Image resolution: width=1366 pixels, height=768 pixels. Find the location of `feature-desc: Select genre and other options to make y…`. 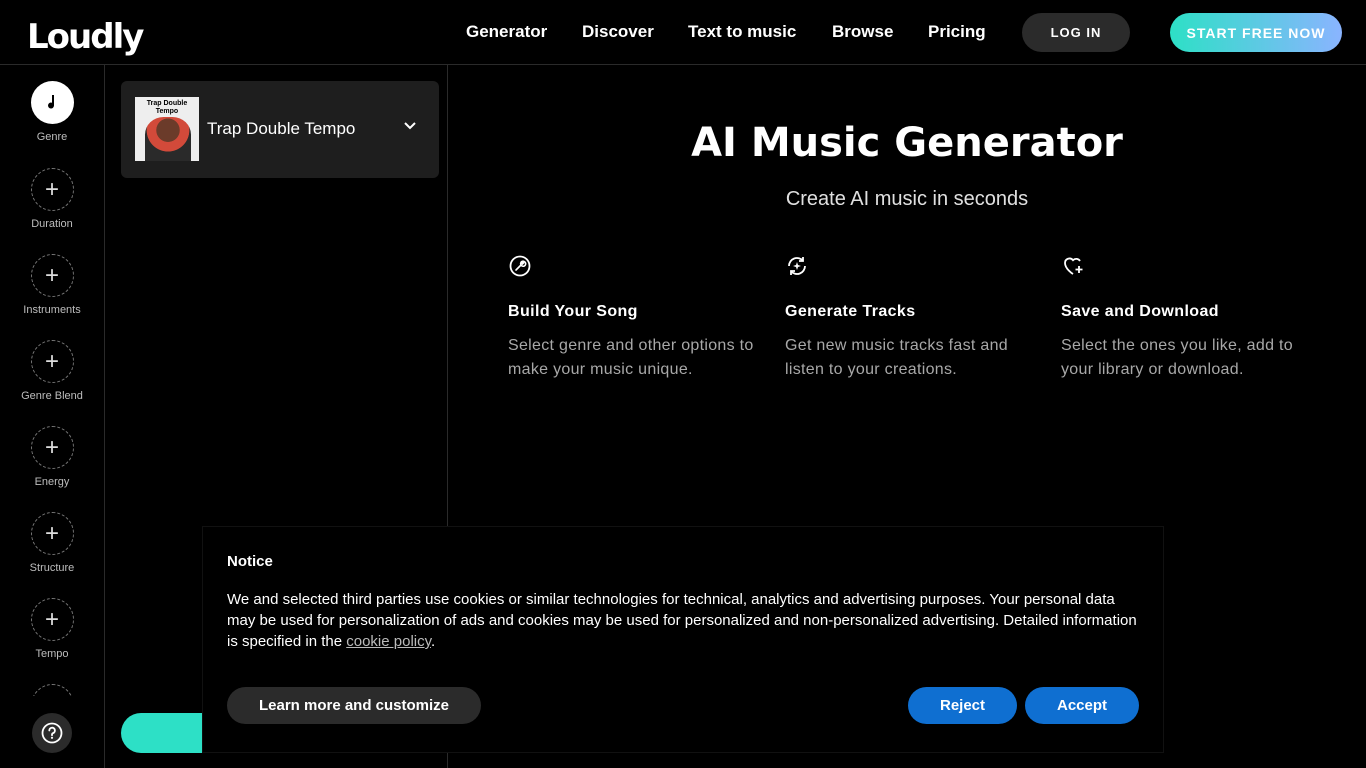

feature-desc: Select genre and other options to make y… is located at coordinates (631, 357).